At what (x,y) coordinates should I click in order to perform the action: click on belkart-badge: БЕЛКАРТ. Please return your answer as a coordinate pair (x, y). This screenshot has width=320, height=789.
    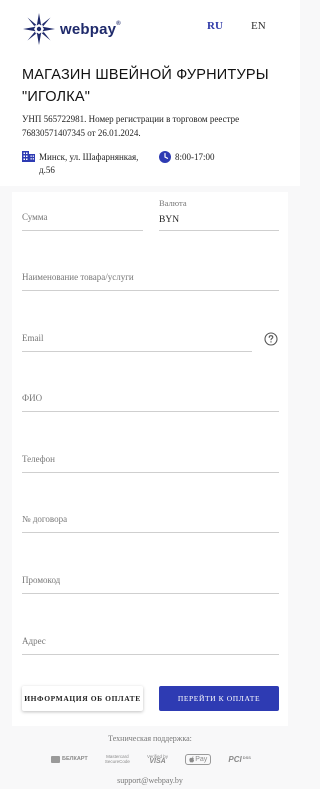
    Looking at the image, I should click on (69, 759).